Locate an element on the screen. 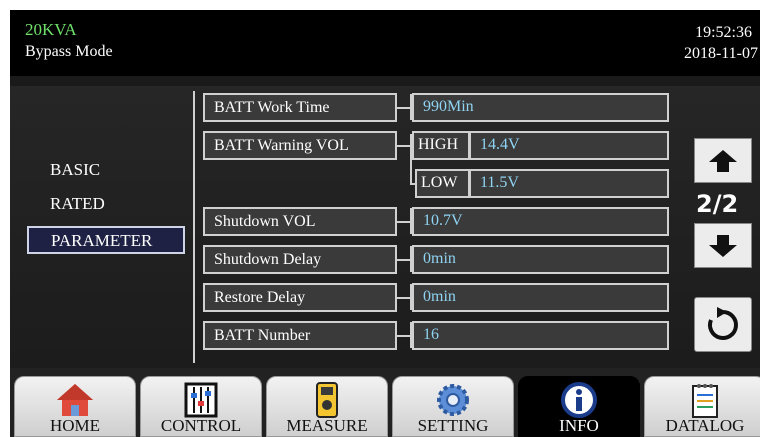  low-label: LOW is located at coordinates (442, 183).